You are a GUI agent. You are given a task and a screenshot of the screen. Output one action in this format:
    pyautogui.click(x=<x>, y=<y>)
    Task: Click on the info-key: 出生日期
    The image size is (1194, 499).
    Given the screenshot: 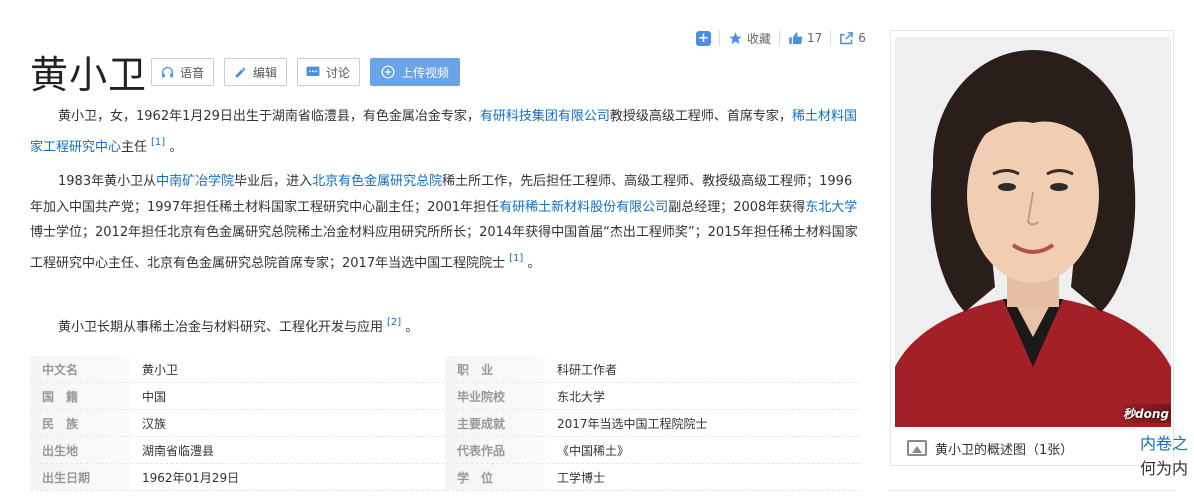 What is the action you would take?
    pyautogui.click(x=80, y=477)
    